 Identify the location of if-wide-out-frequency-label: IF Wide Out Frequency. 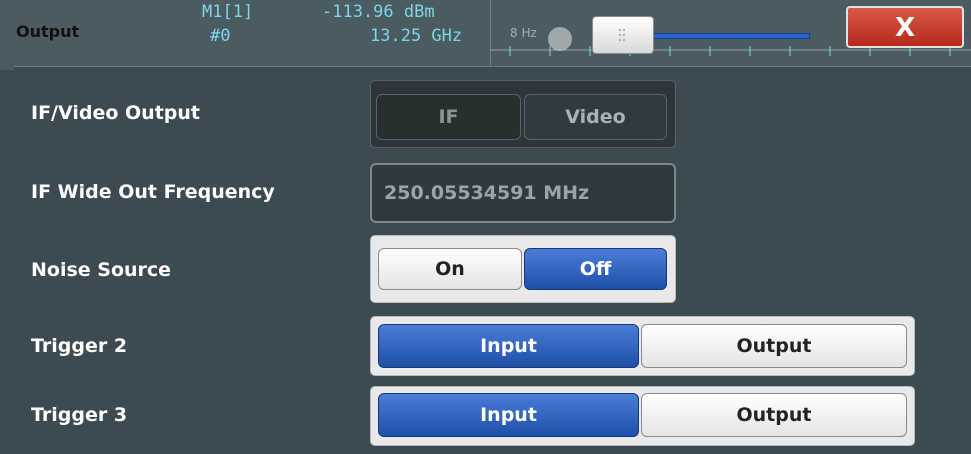
(153, 192).